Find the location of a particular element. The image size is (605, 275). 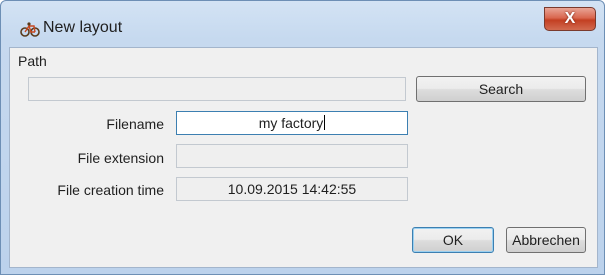

window-title: New layout is located at coordinates (83, 27).